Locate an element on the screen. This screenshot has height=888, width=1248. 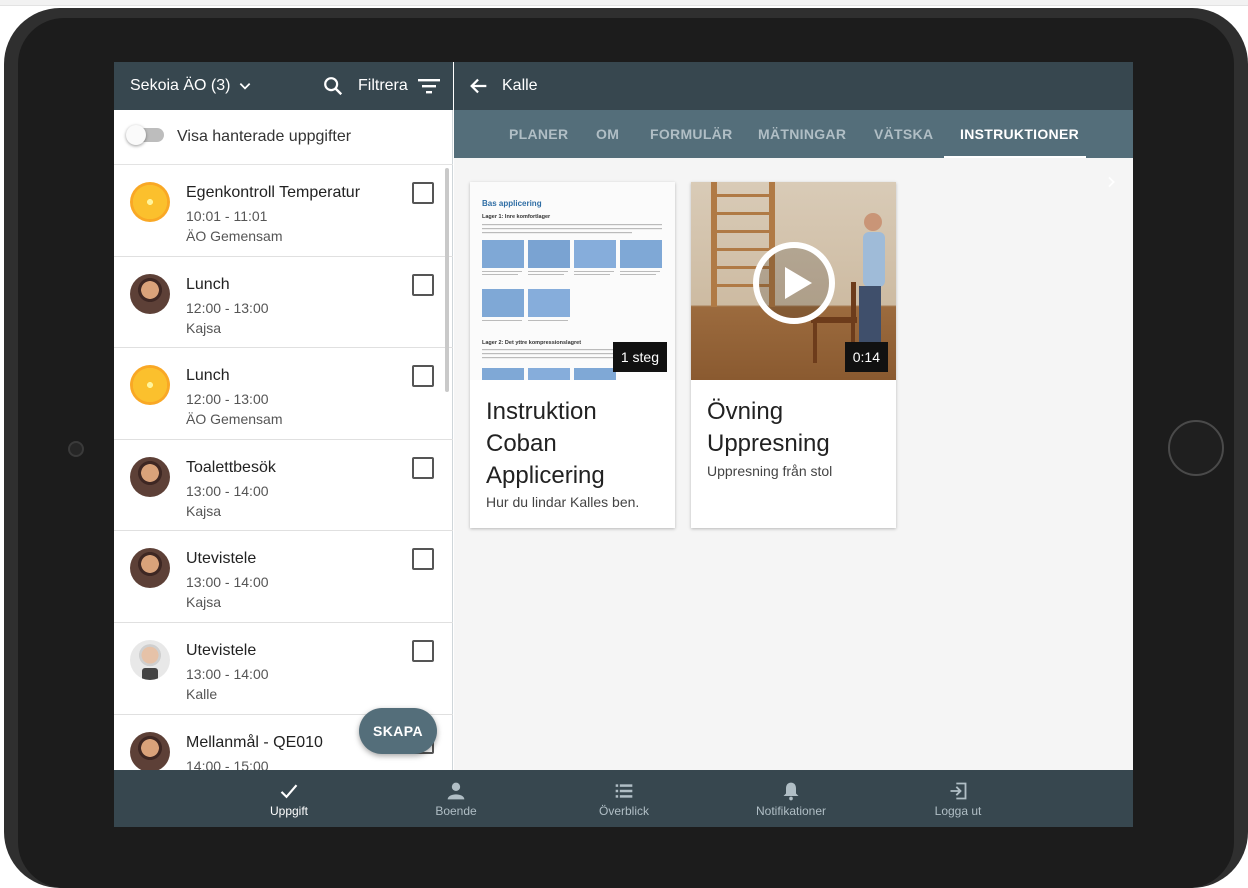
doc-layer1-heading: Lager 1: Inre komfortlager is located at coordinates (516, 217).